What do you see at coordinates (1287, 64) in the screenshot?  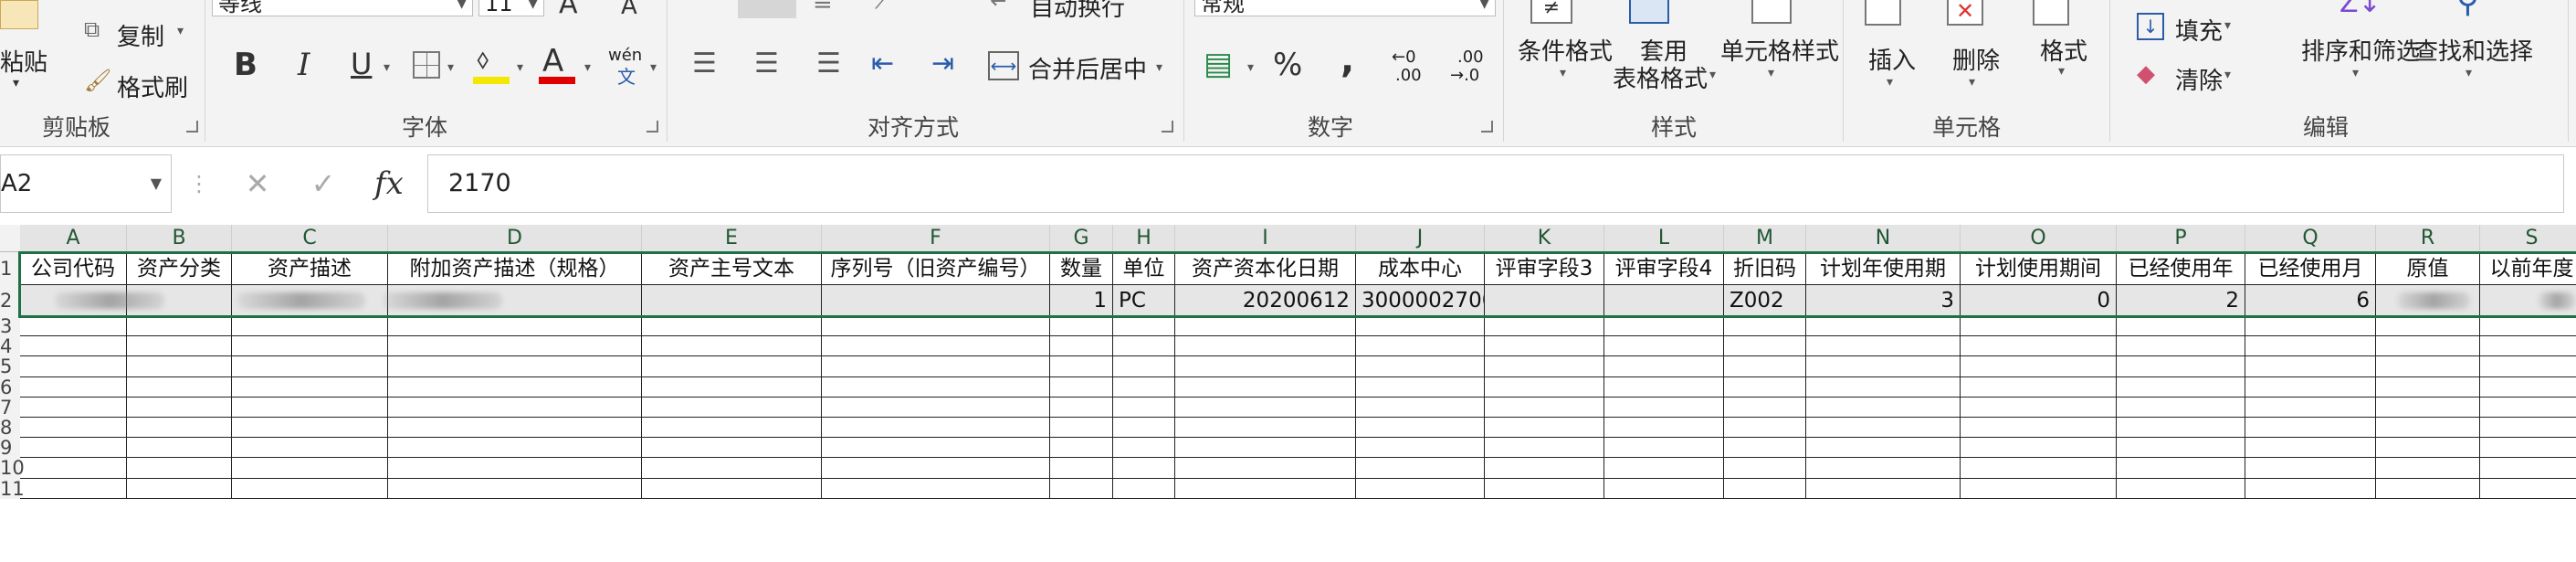 I see `percent-button: %` at bounding box center [1287, 64].